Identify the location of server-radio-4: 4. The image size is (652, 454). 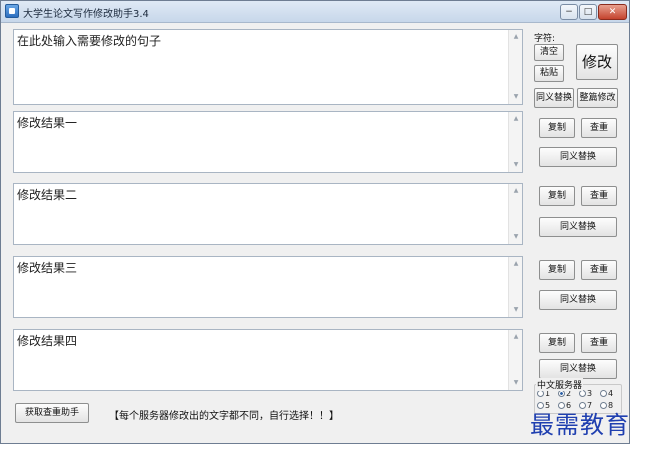
(606, 393).